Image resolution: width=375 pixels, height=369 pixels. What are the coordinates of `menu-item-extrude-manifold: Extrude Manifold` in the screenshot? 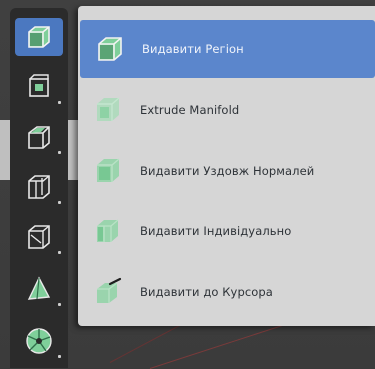 It's located at (226, 110).